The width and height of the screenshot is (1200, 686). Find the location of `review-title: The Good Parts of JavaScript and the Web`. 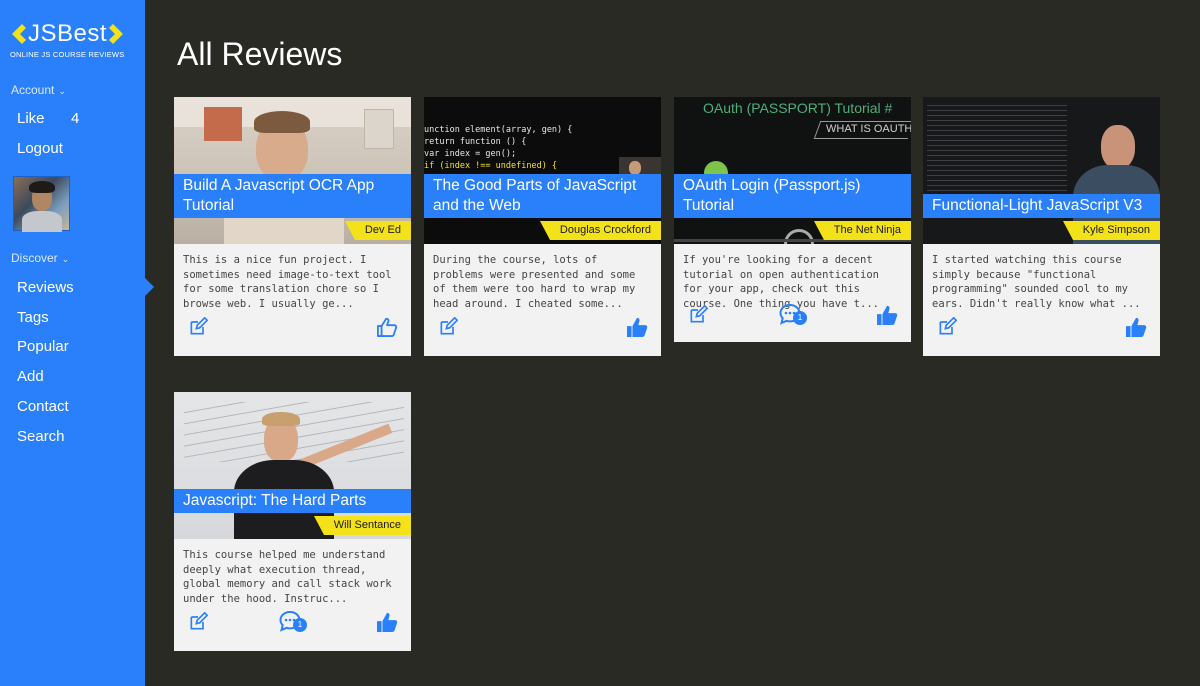

review-title: The Good Parts of JavaScript and the Web is located at coordinates (542, 196).